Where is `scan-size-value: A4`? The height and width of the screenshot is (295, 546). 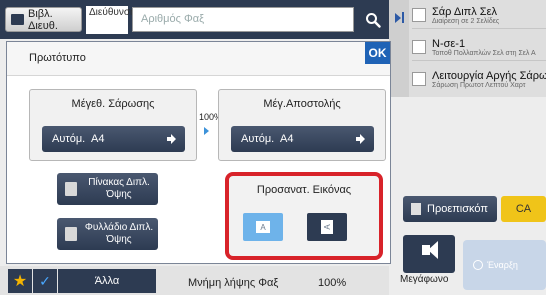 scan-size-value: A4 is located at coordinates (98, 139).